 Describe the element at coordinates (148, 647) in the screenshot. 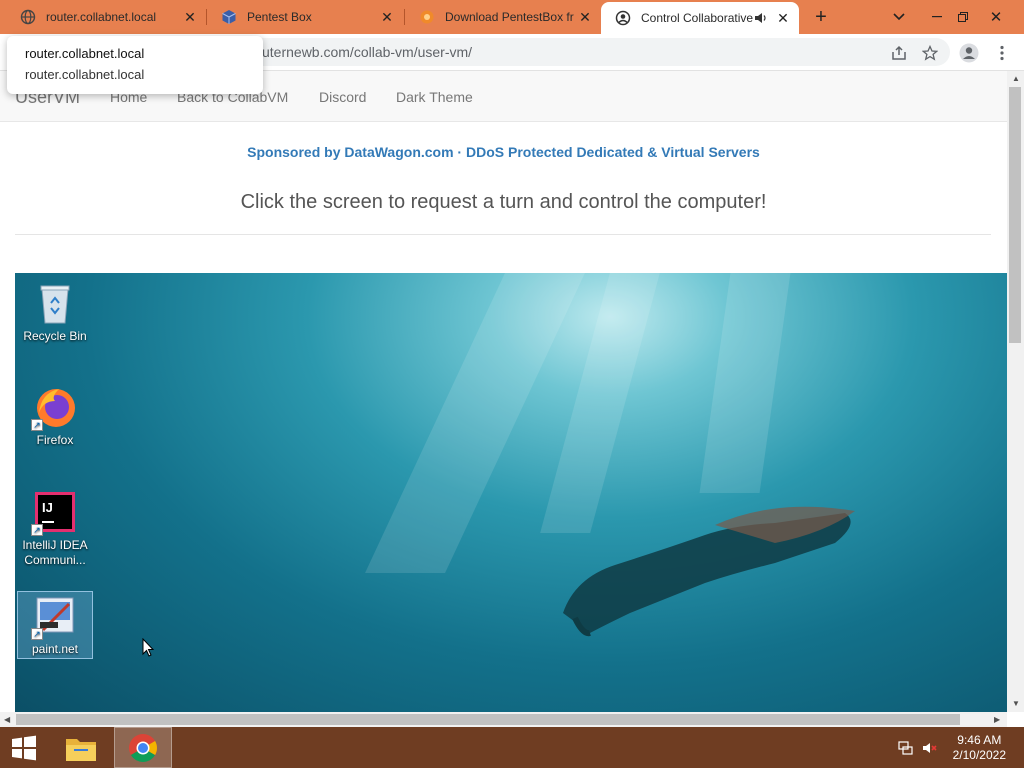

I see `mouse-cursor-icon` at that location.